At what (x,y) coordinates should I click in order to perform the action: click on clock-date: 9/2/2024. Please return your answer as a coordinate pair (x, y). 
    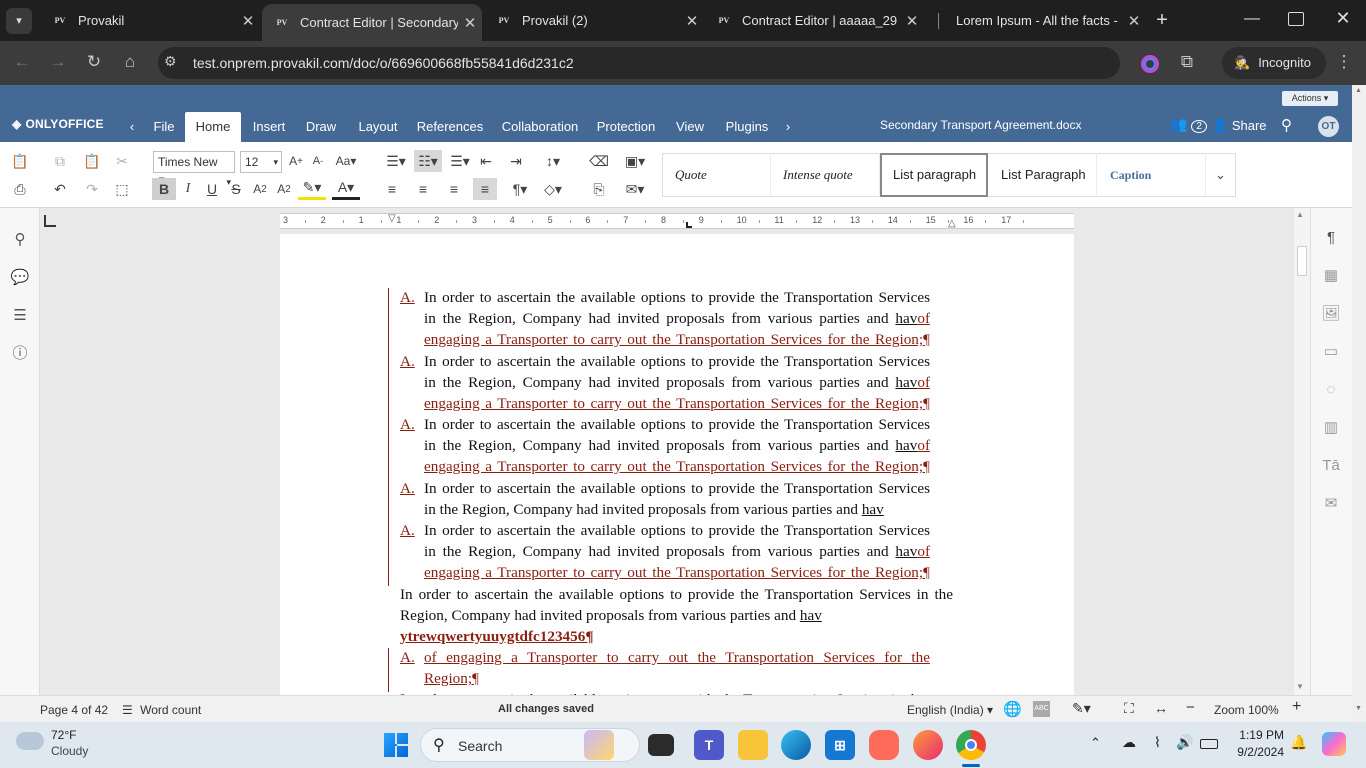
    Looking at the image, I should click on (1255, 752).